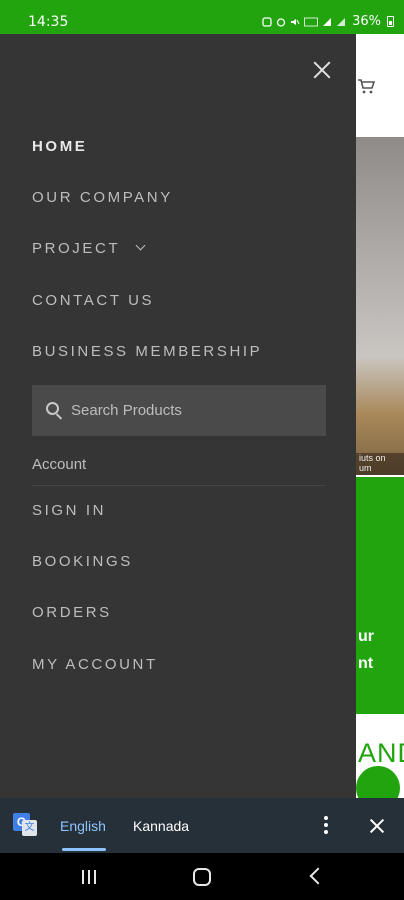 The height and width of the screenshot is (900, 404). I want to click on menu-item-label: BUSINESS MEMBERSHIP, so click(147, 351).